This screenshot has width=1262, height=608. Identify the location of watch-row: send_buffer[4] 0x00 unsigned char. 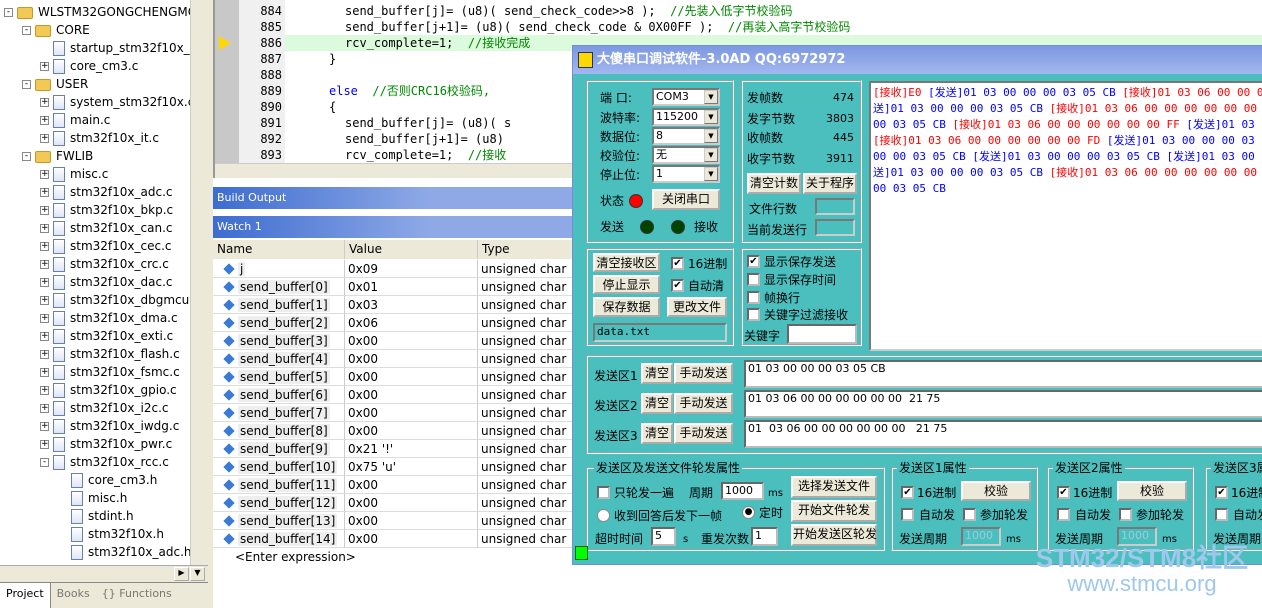
(393, 359).